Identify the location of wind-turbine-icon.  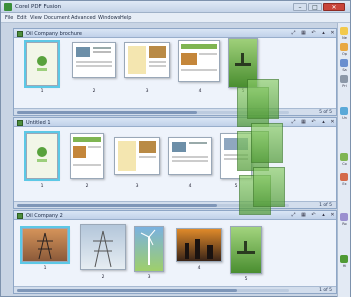
(148, 247).